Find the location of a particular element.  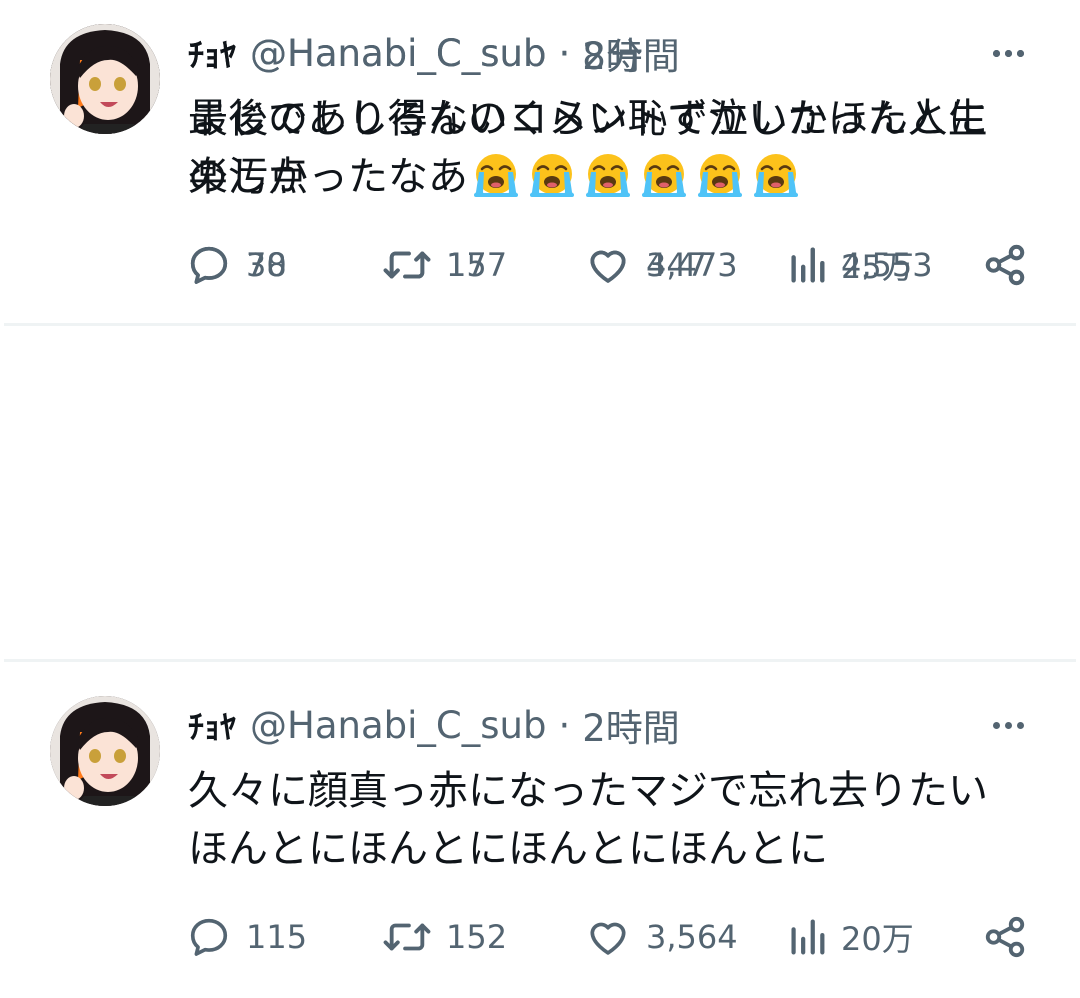

reply-button: 115 is located at coordinates (246, 937).